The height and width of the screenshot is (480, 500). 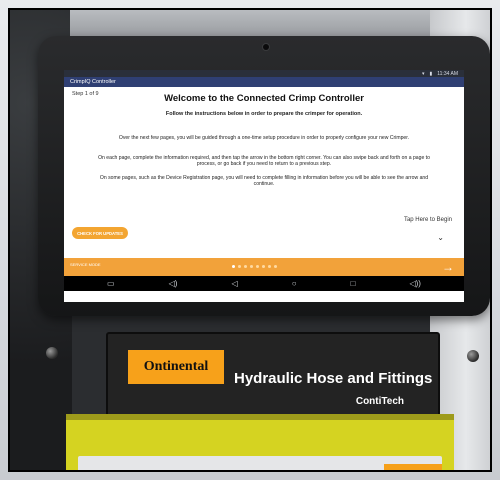 What do you see at coordinates (431, 73) in the screenshot?
I see `battery-icon: ▮` at bounding box center [431, 73].